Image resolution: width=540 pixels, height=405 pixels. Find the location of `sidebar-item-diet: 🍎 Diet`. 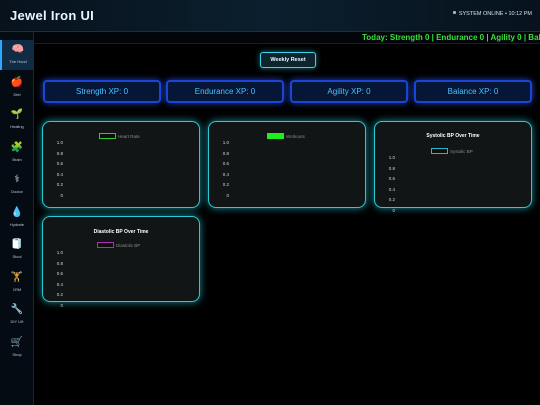

sidebar-item-diet: 🍎 Diet is located at coordinates (17, 88).